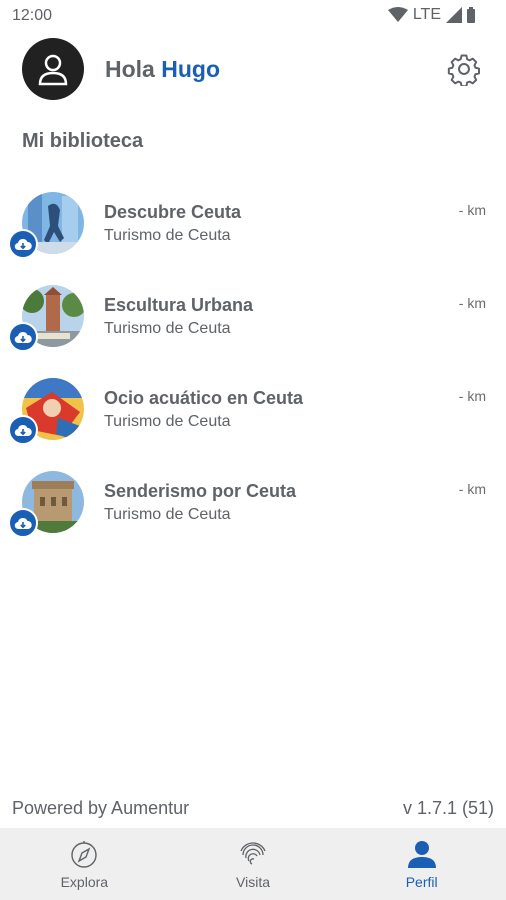 The height and width of the screenshot is (900, 506). Describe the element at coordinates (422, 854) in the screenshot. I see `person-icon` at that location.